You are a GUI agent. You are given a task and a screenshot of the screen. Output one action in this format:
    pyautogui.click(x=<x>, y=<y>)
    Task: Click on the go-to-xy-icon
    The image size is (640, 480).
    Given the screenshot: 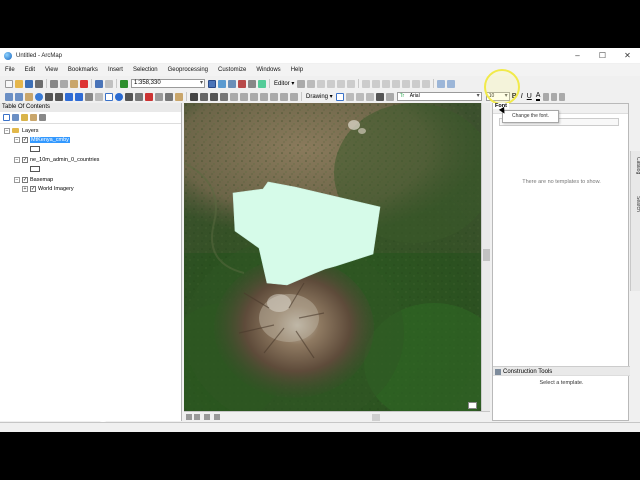 What is the action you would take?
    pyautogui.click(x=214, y=96)
    